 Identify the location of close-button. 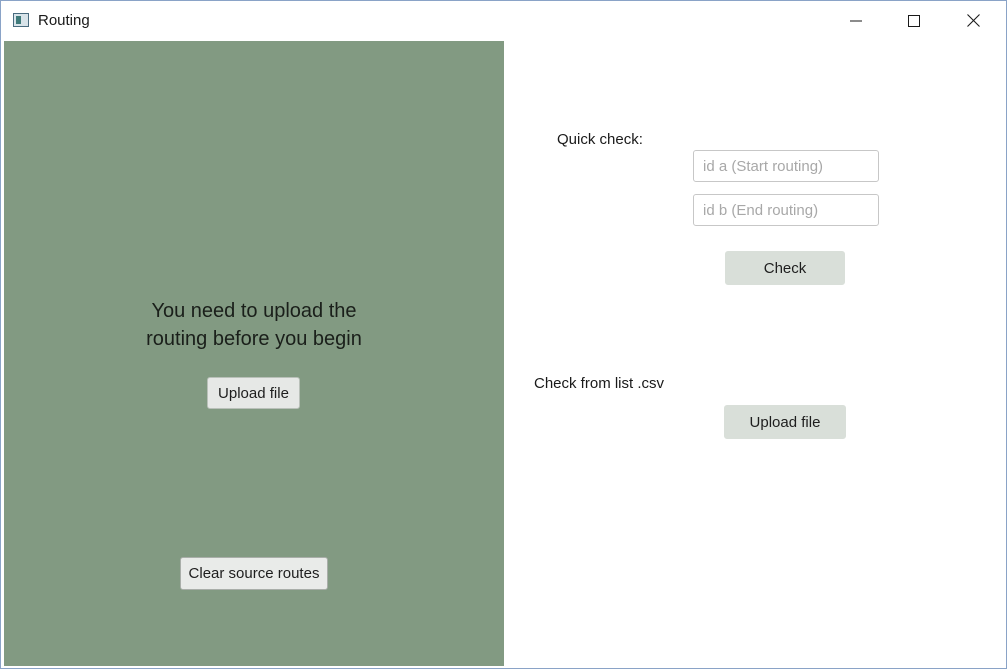
(973, 20).